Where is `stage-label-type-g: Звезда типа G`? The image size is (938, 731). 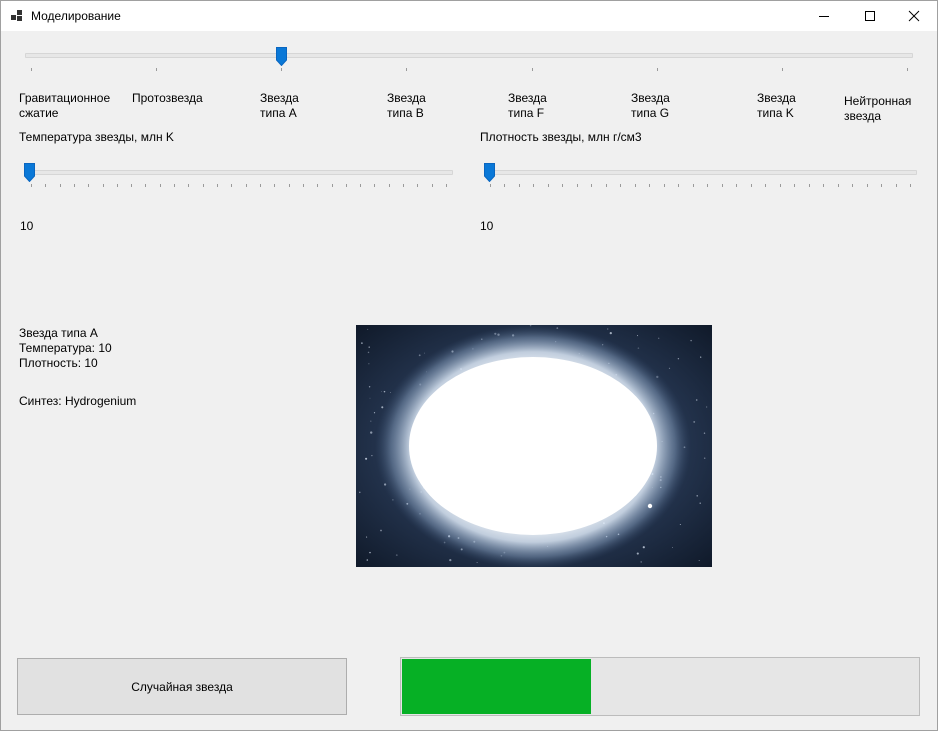 stage-label-type-g: Звезда типа G is located at coordinates (650, 105).